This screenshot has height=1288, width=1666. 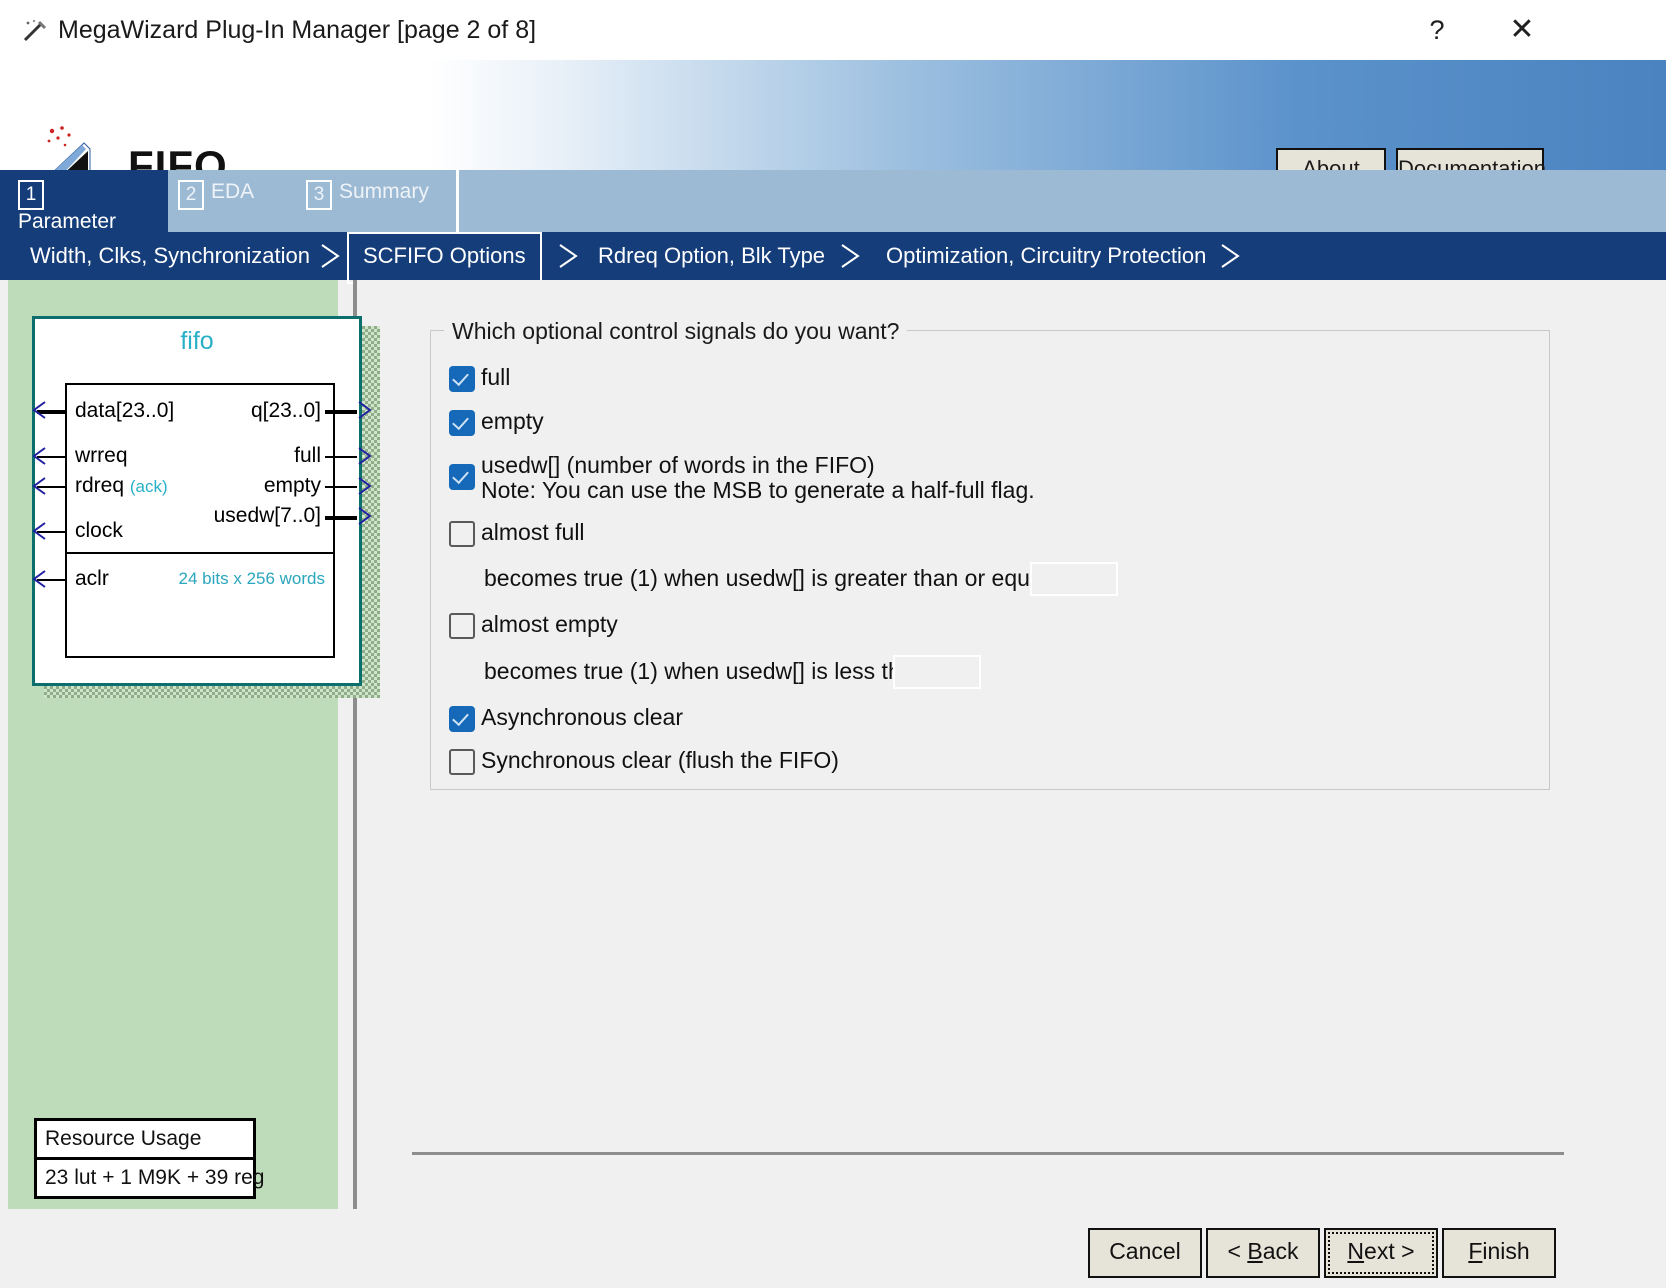 I want to click on back-button: < Back, so click(x=1263, y=1253).